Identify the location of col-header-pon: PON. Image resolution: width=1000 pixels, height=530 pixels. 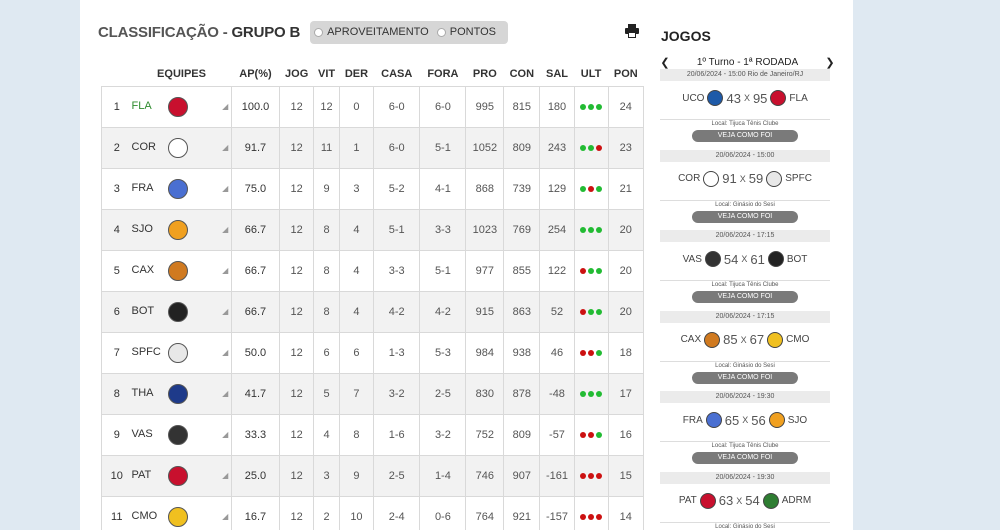
(625, 74).